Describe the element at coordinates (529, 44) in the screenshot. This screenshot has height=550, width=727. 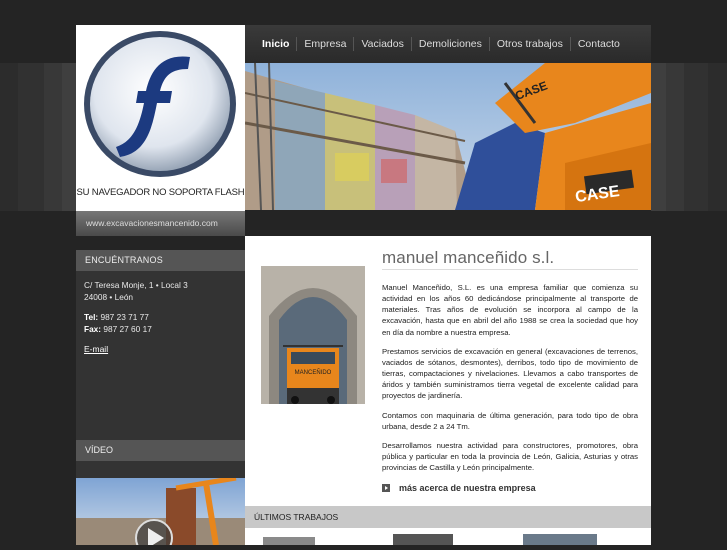
I see `nav-otros-trabajos: Otros trabajos` at that location.